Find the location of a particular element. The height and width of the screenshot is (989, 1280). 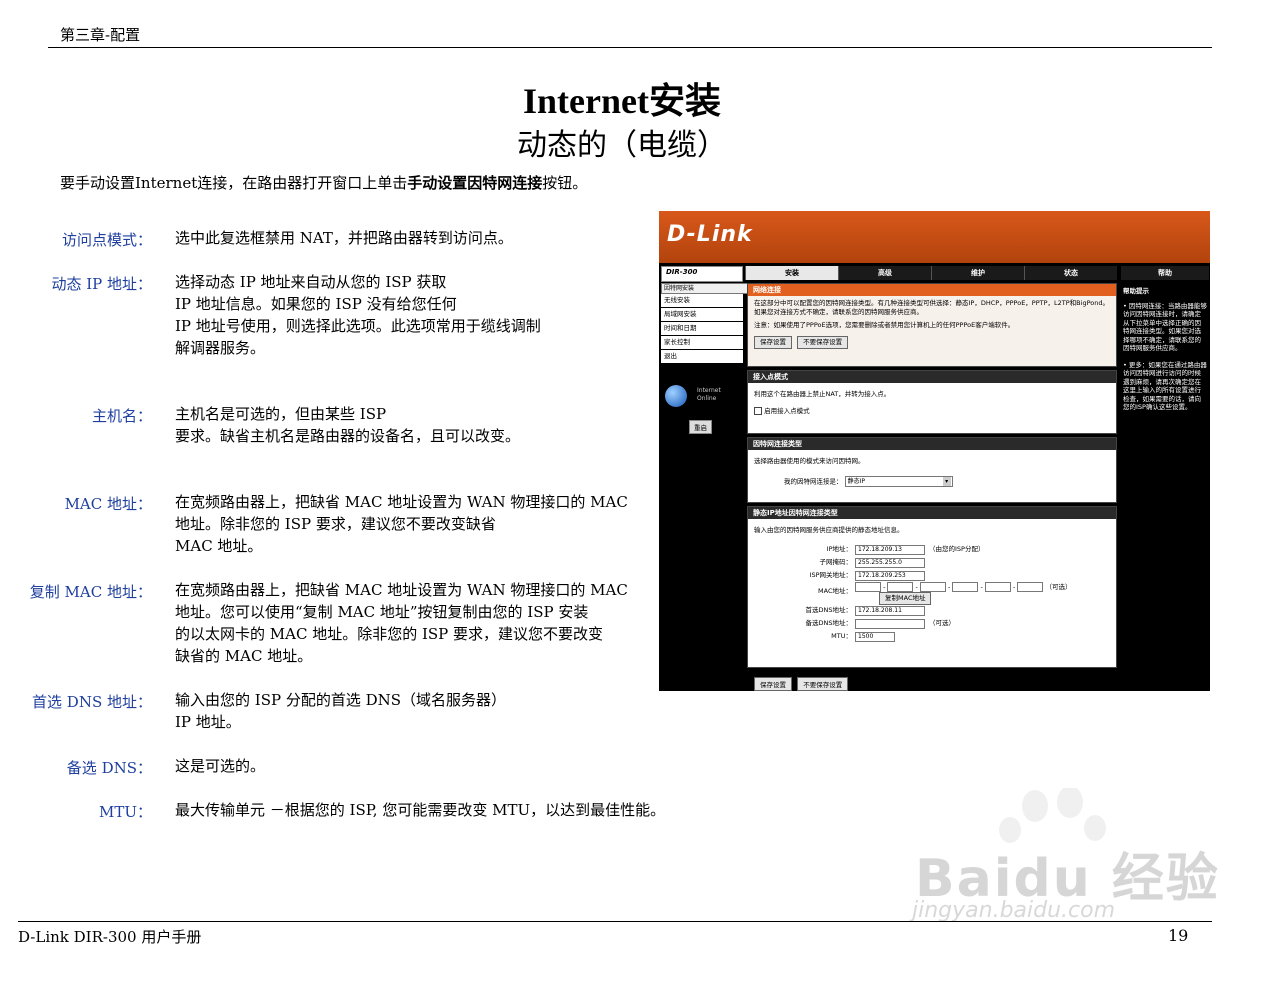

nav-time-date: 时间和日期 is located at coordinates (702, 329).